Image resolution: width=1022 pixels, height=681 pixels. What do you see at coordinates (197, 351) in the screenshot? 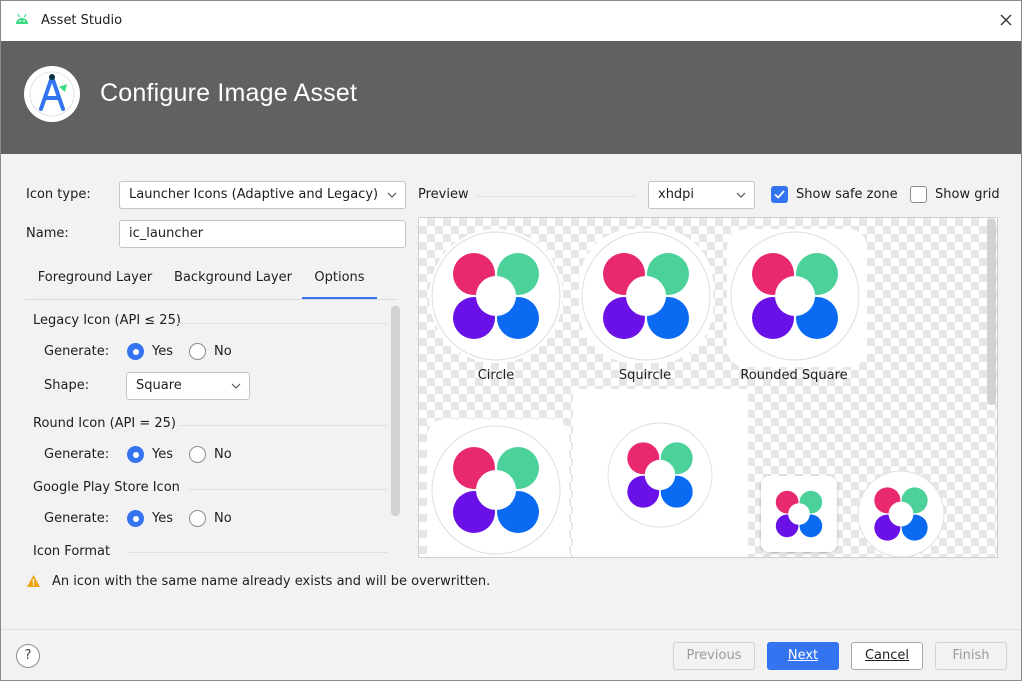
I see `legacy-generate-no-radio` at bounding box center [197, 351].